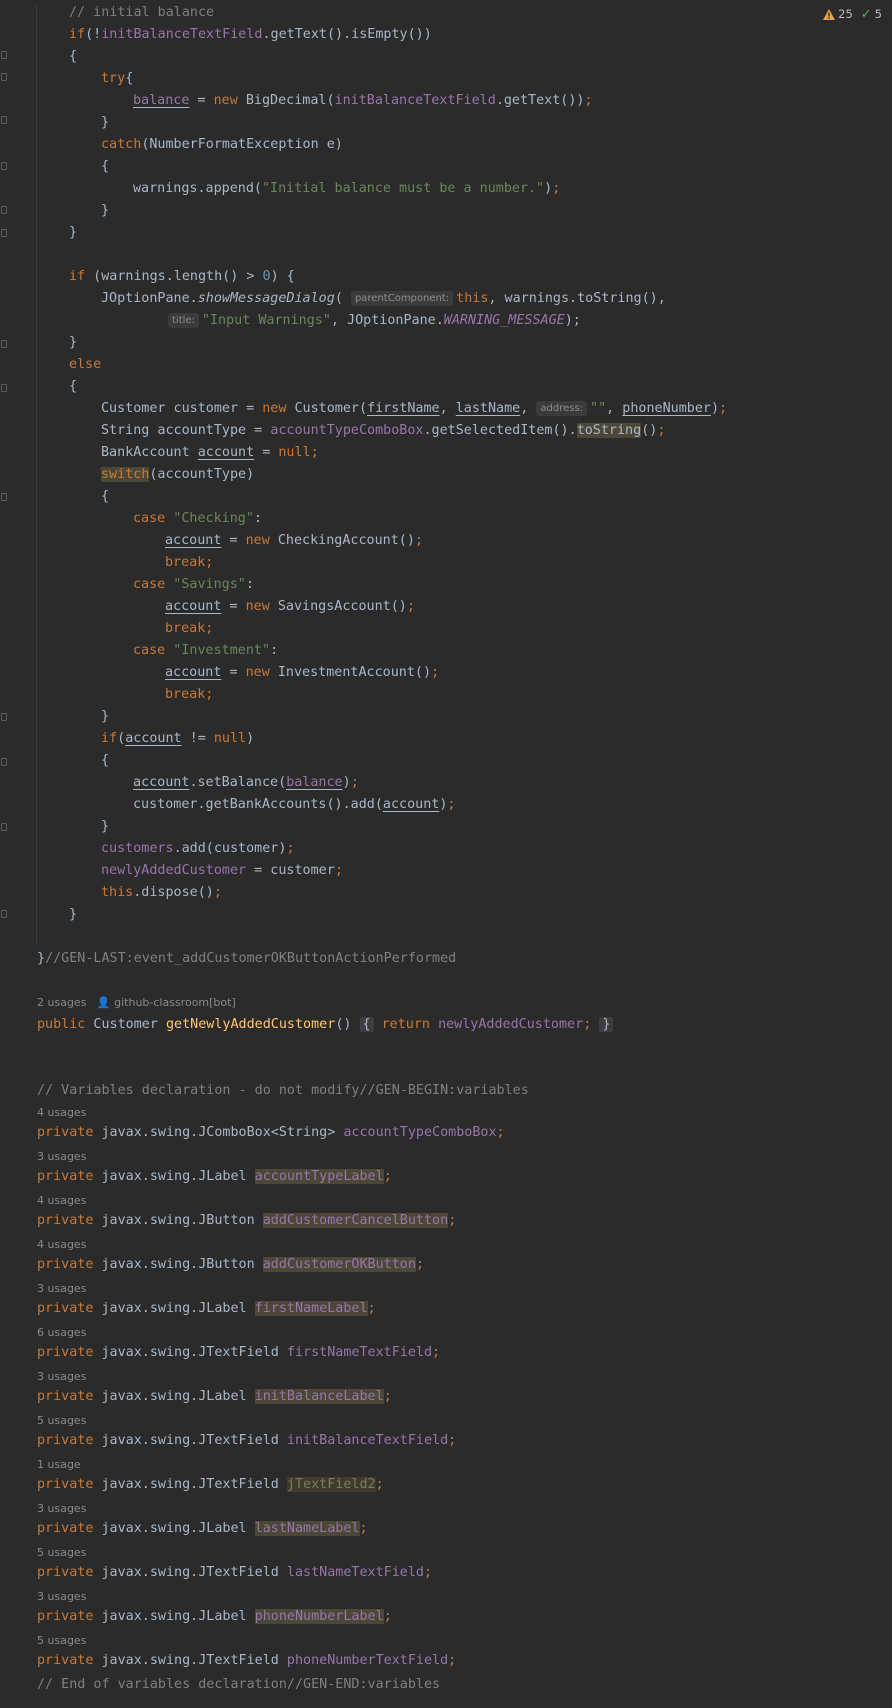 The height and width of the screenshot is (1708, 892). Describe the element at coordinates (367, 1660) in the screenshot. I see `field-name: phoneNumberTextField` at that location.